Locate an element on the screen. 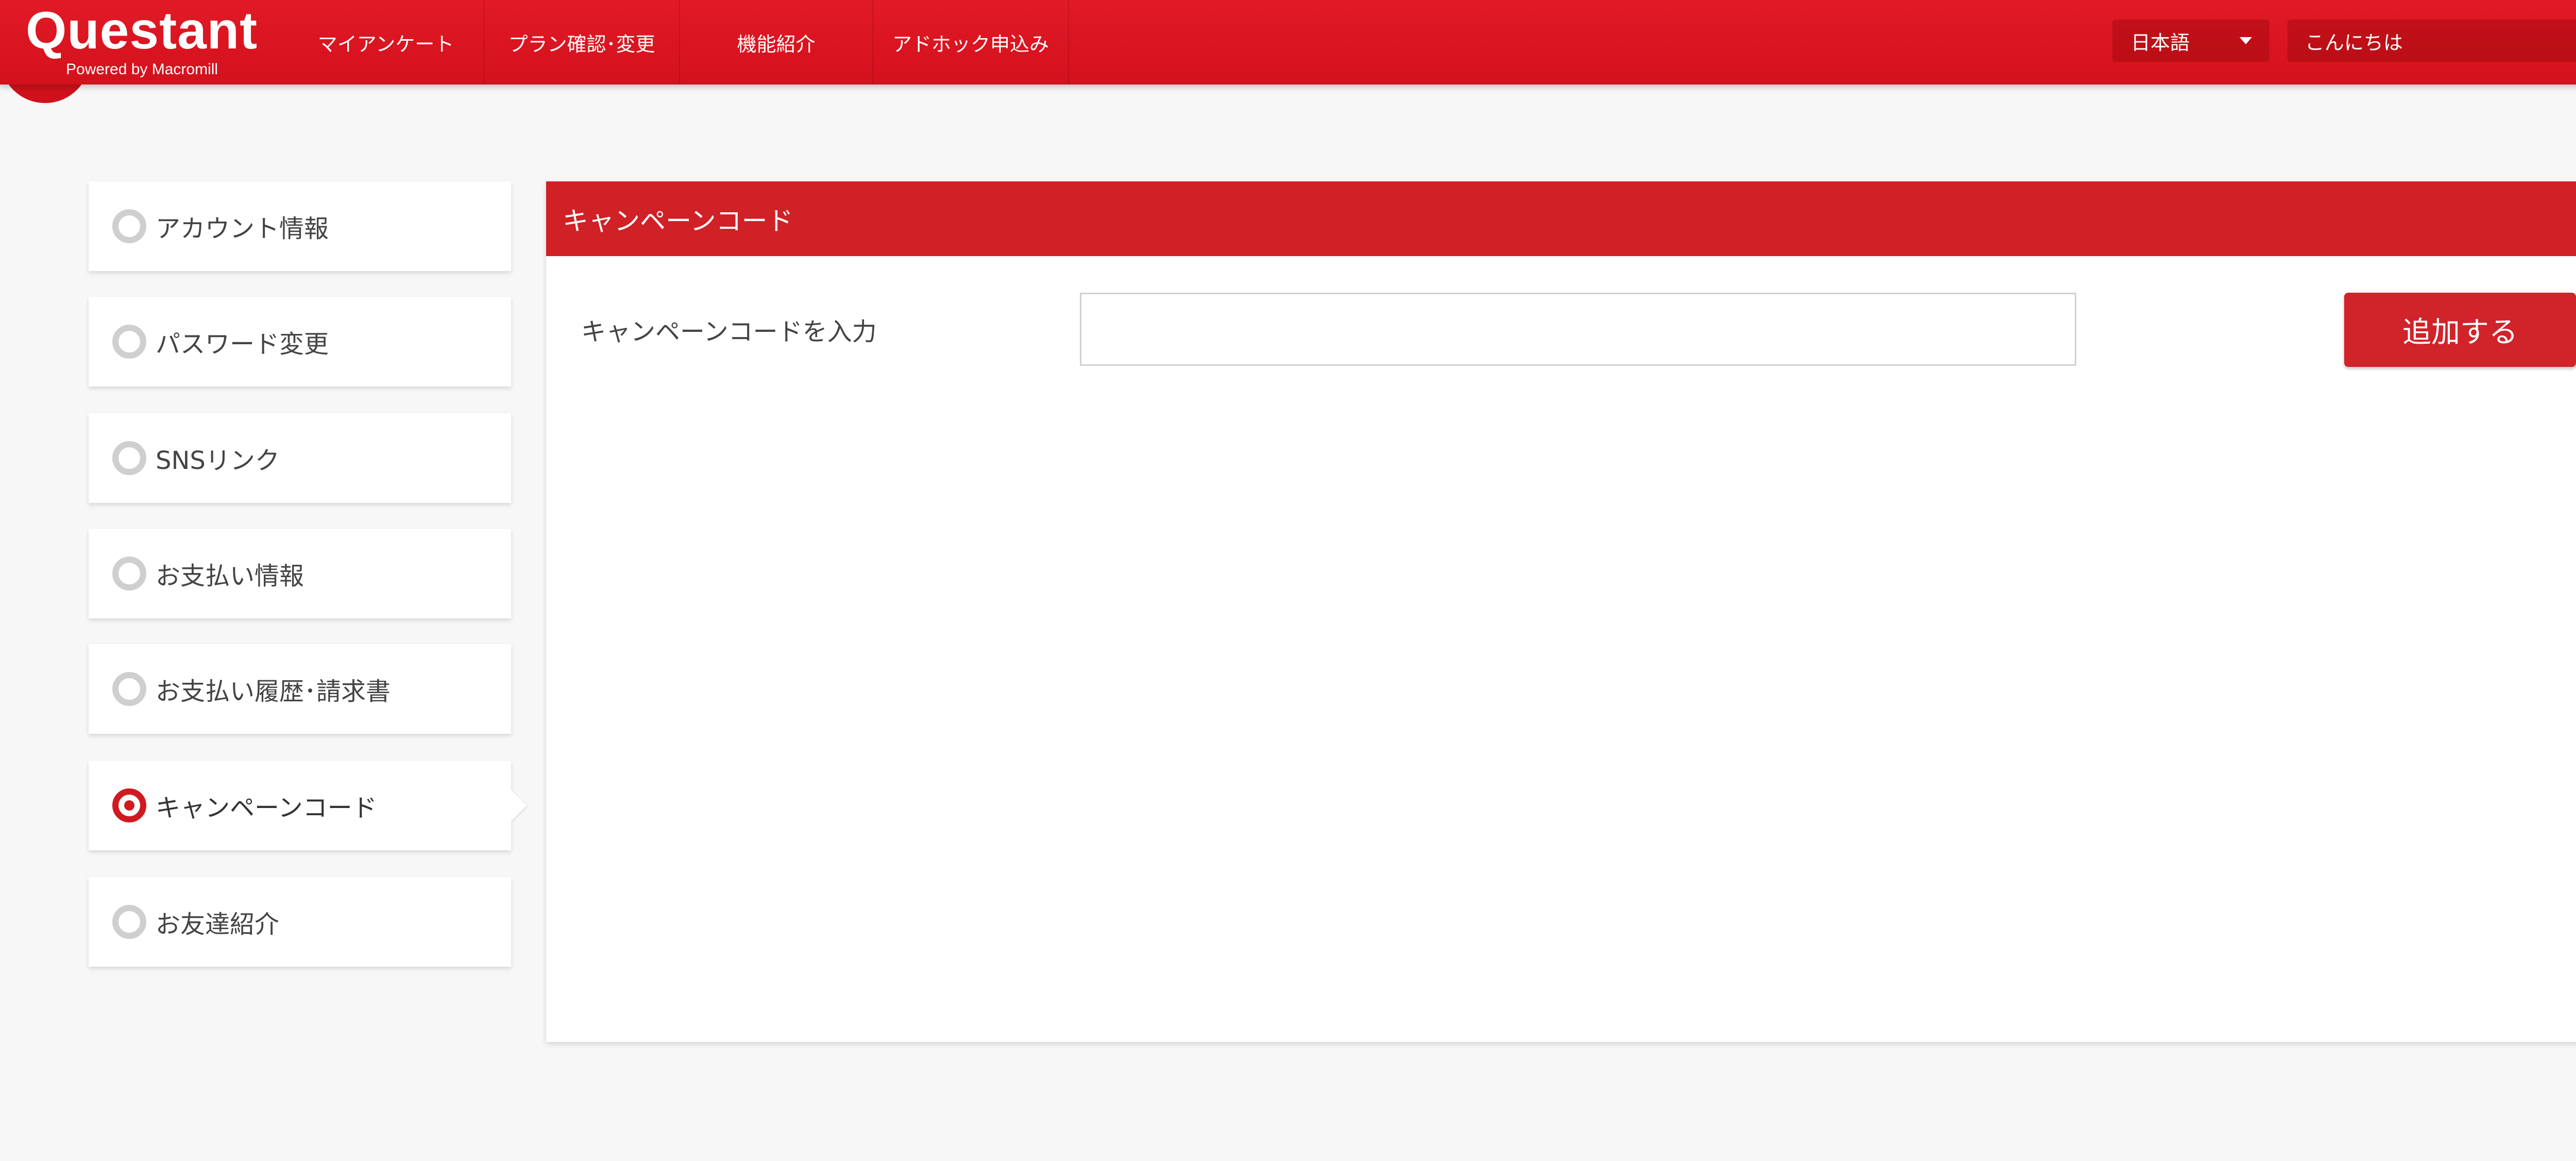 This screenshot has height=1161, width=2576. sidebar-item-label: お友達紹介 is located at coordinates (218, 924).